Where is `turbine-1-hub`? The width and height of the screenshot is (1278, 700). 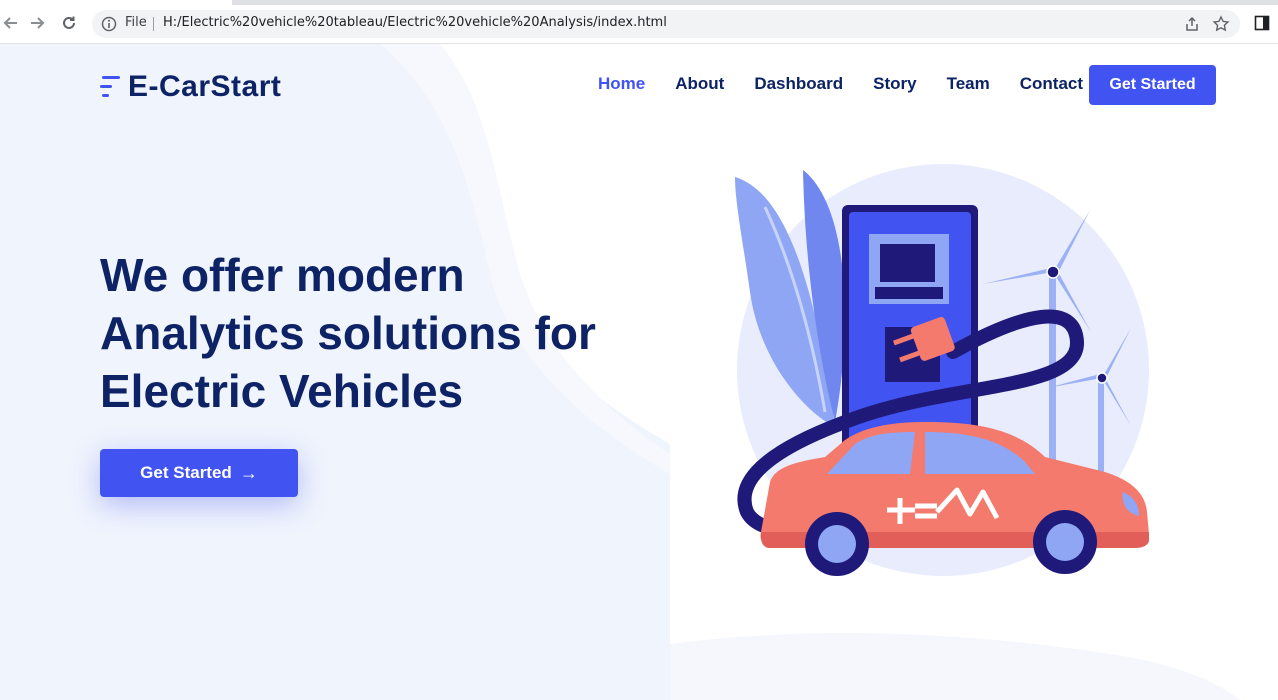
turbine-1-hub is located at coordinates (1053, 272).